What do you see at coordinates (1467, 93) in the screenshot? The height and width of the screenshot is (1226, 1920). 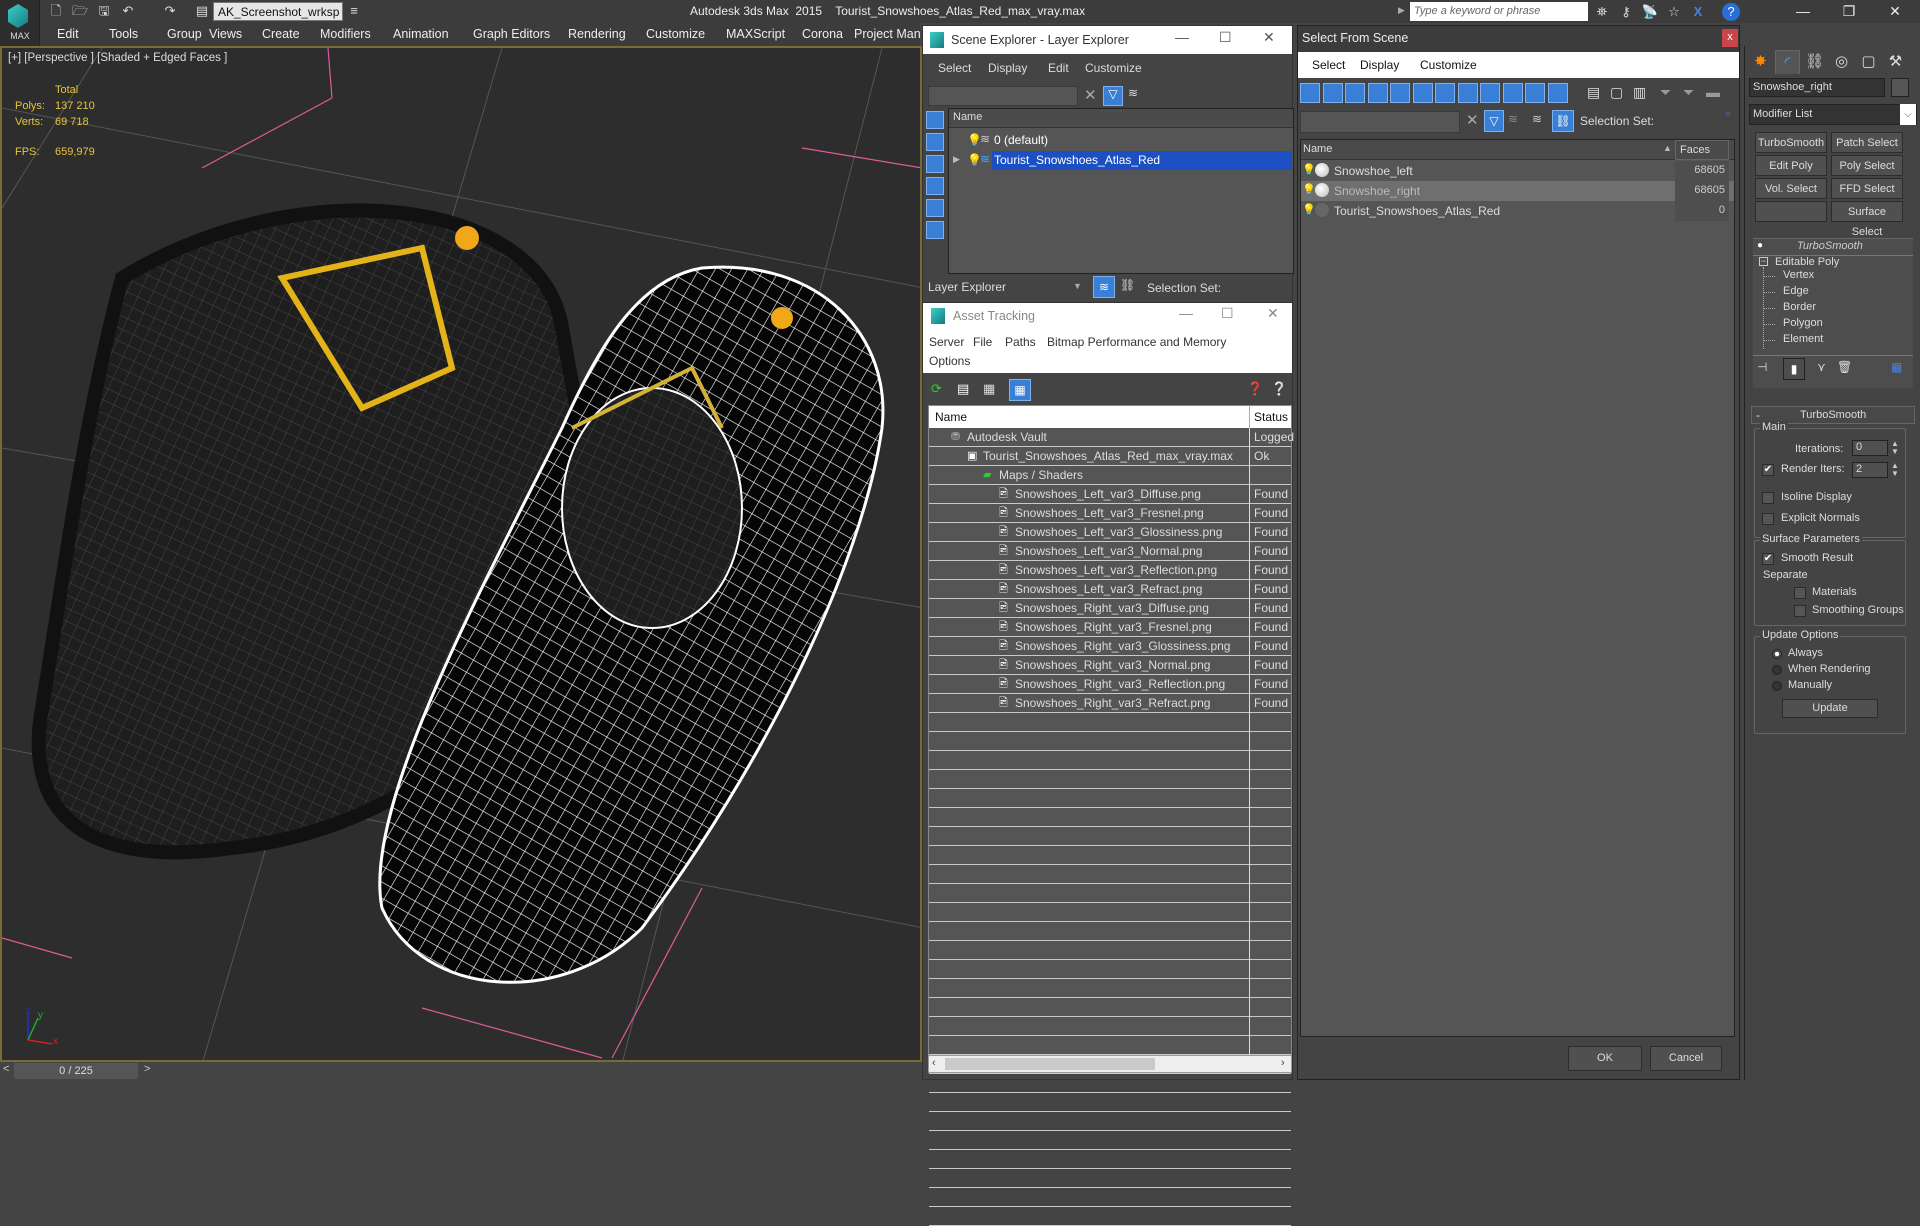 I see `xrefs-filter-icon` at bounding box center [1467, 93].